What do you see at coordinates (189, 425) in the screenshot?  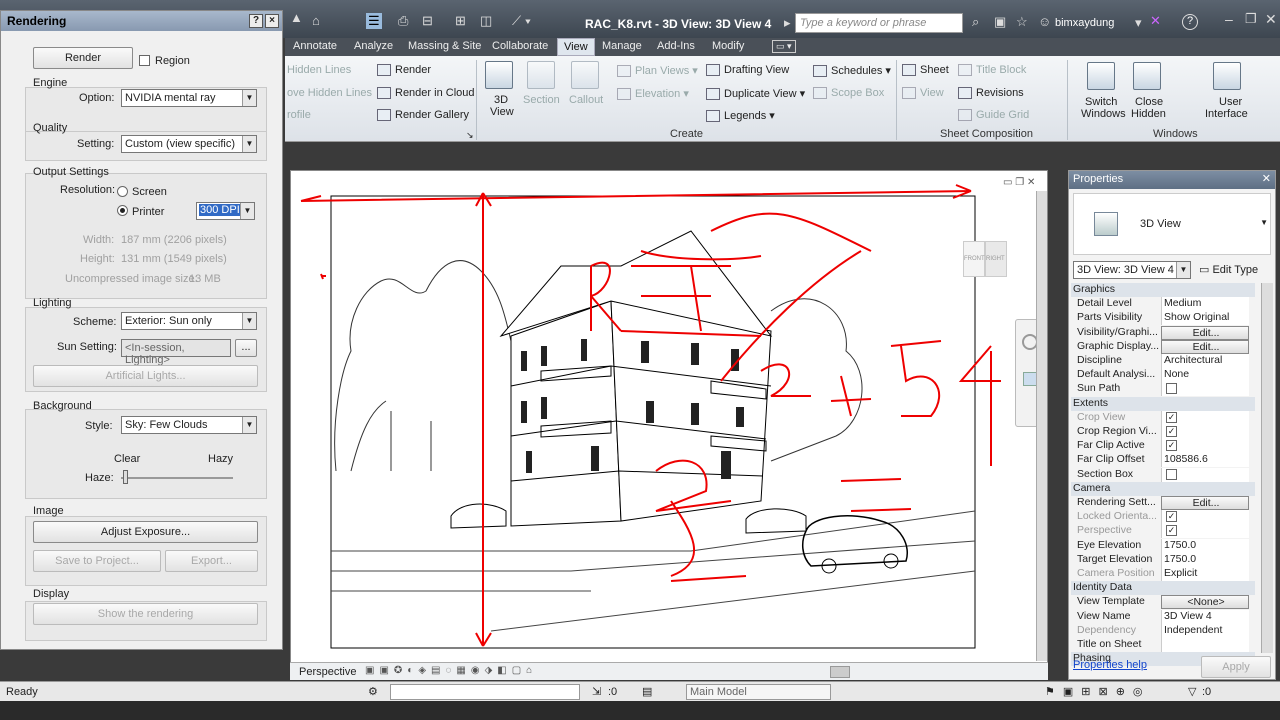 I see `background-style-select: Sky: Few Clouds ▼` at bounding box center [189, 425].